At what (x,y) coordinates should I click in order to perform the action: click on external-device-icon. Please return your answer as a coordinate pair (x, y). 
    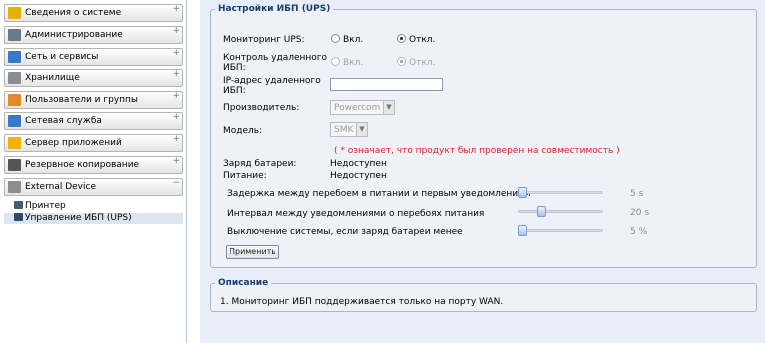
    Looking at the image, I should click on (14, 187).